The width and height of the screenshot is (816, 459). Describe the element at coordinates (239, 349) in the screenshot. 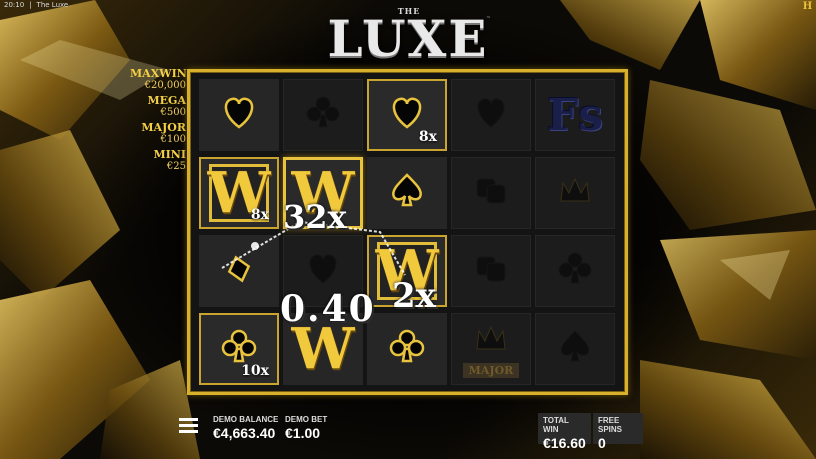

I see `reel-cell: 10x` at that location.